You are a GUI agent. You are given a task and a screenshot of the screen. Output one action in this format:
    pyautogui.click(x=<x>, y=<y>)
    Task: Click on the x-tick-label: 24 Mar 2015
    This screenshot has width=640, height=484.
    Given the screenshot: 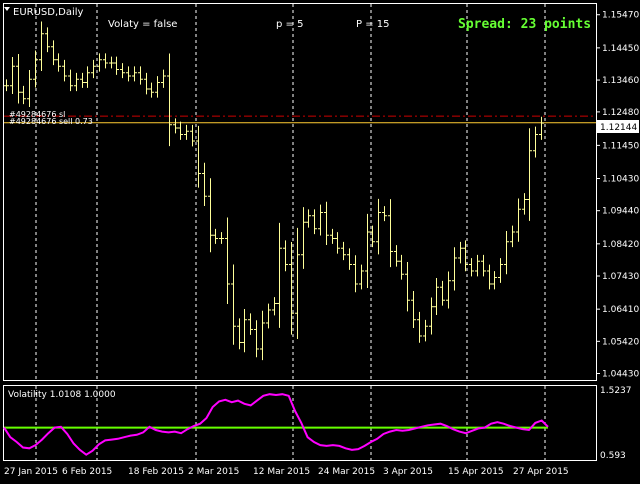 What is the action you would take?
    pyautogui.click(x=346, y=472)
    